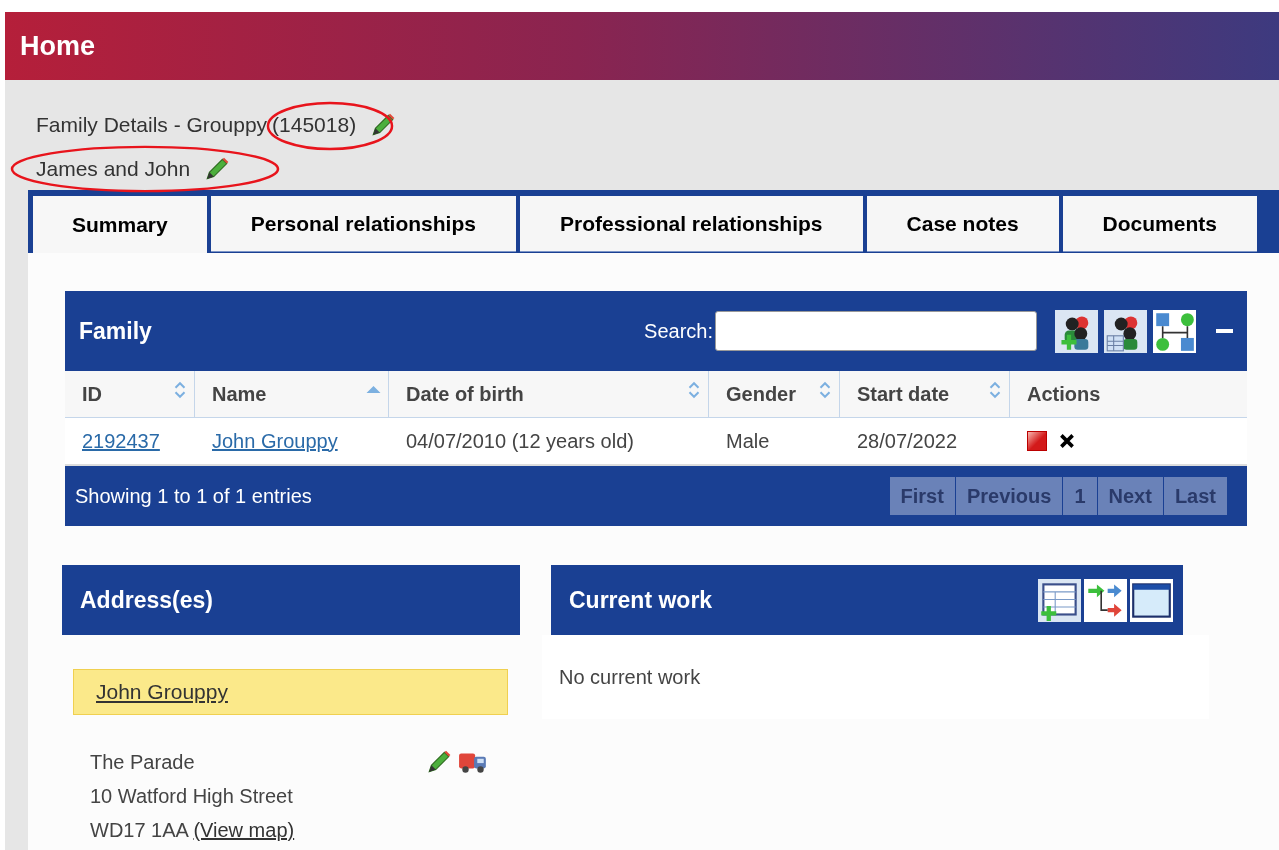  I want to click on search-field, so click(876, 331).